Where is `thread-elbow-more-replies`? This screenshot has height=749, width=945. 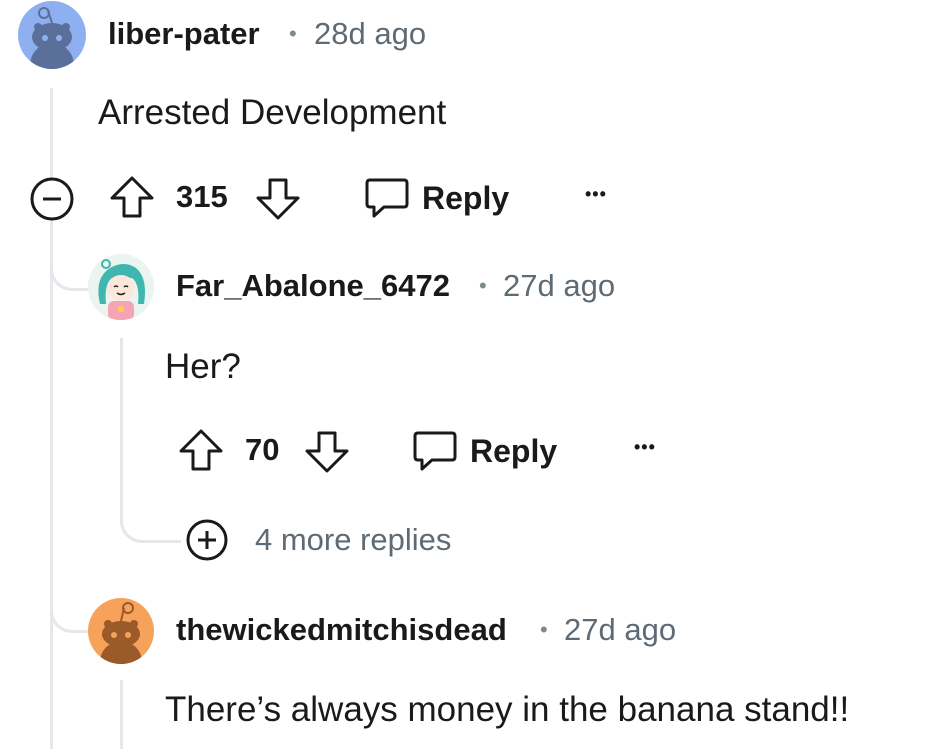
thread-elbow-more-replies is located at coordinates (150, 521).